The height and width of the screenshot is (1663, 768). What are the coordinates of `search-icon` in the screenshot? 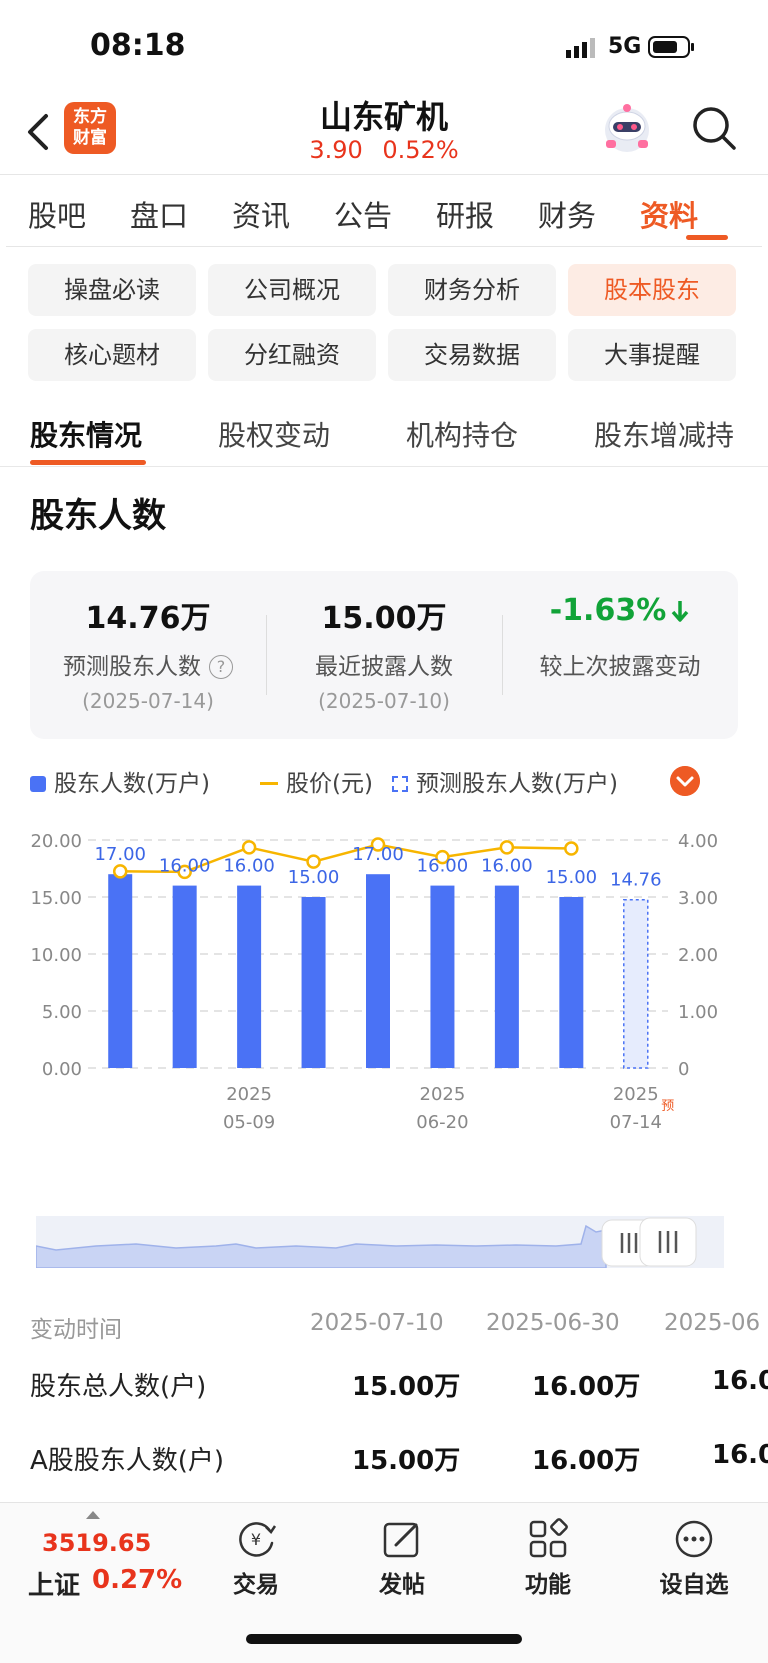 It's located at (714, 128).